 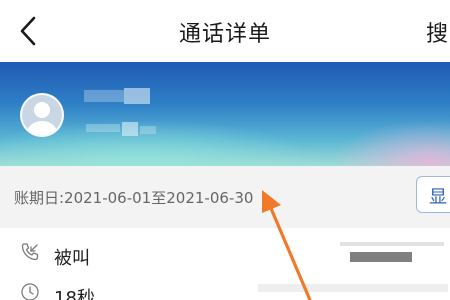 I want to click on masked-phone-number, so click(x=104, y=96).